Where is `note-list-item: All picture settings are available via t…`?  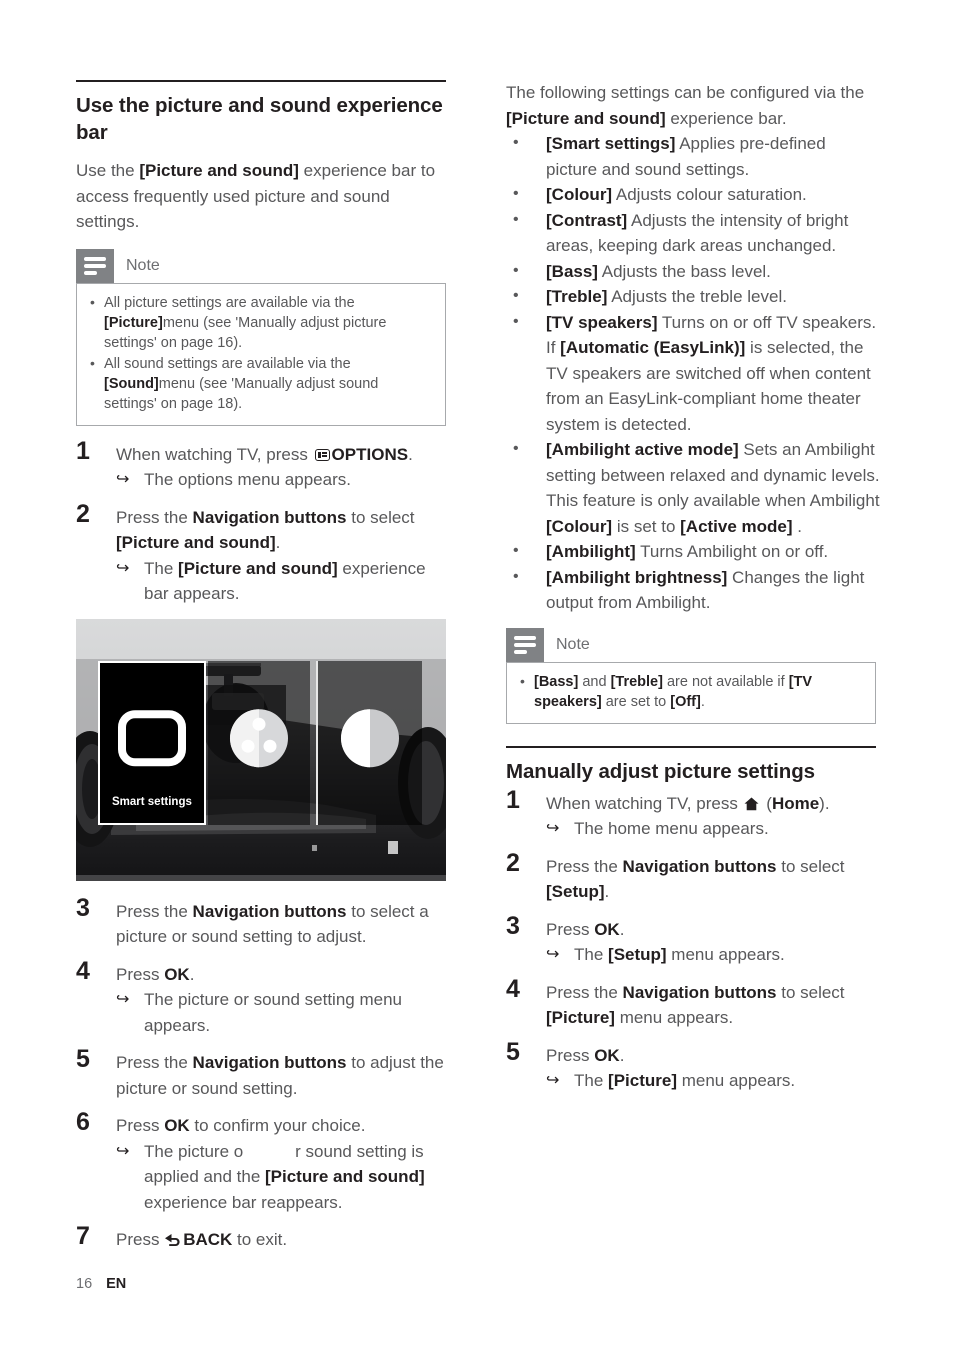 note-list-item: All picture settings are available via t… is located at coordinates (261, 322).